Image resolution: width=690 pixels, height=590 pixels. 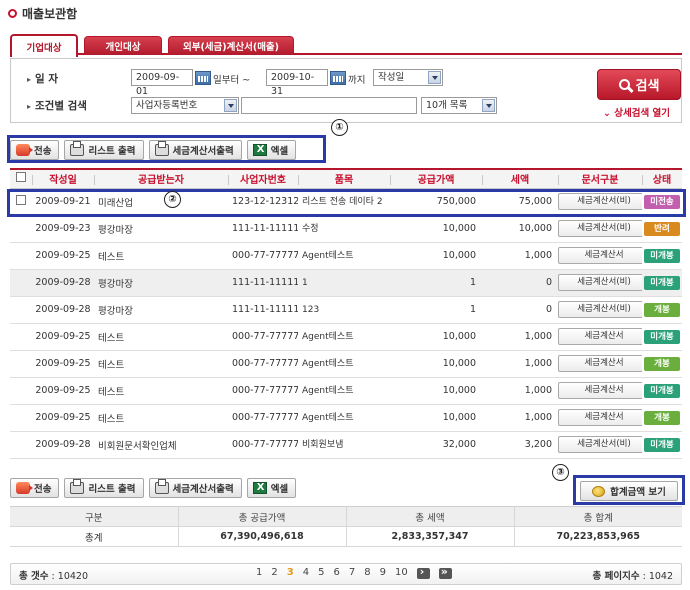 I want to click on summary-header-row: 구분 총 공급가액 총 세액 총 합계, so click(x=346, y=516).